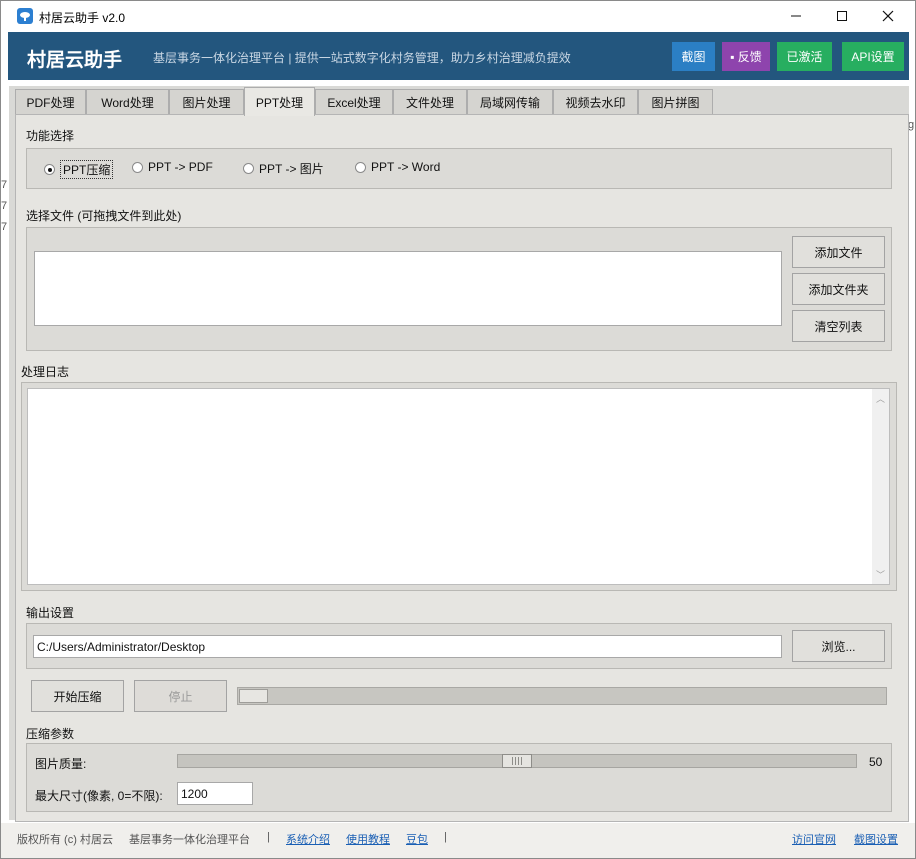  I want to click on tab-excel: Excel处理, so click(354, 102).